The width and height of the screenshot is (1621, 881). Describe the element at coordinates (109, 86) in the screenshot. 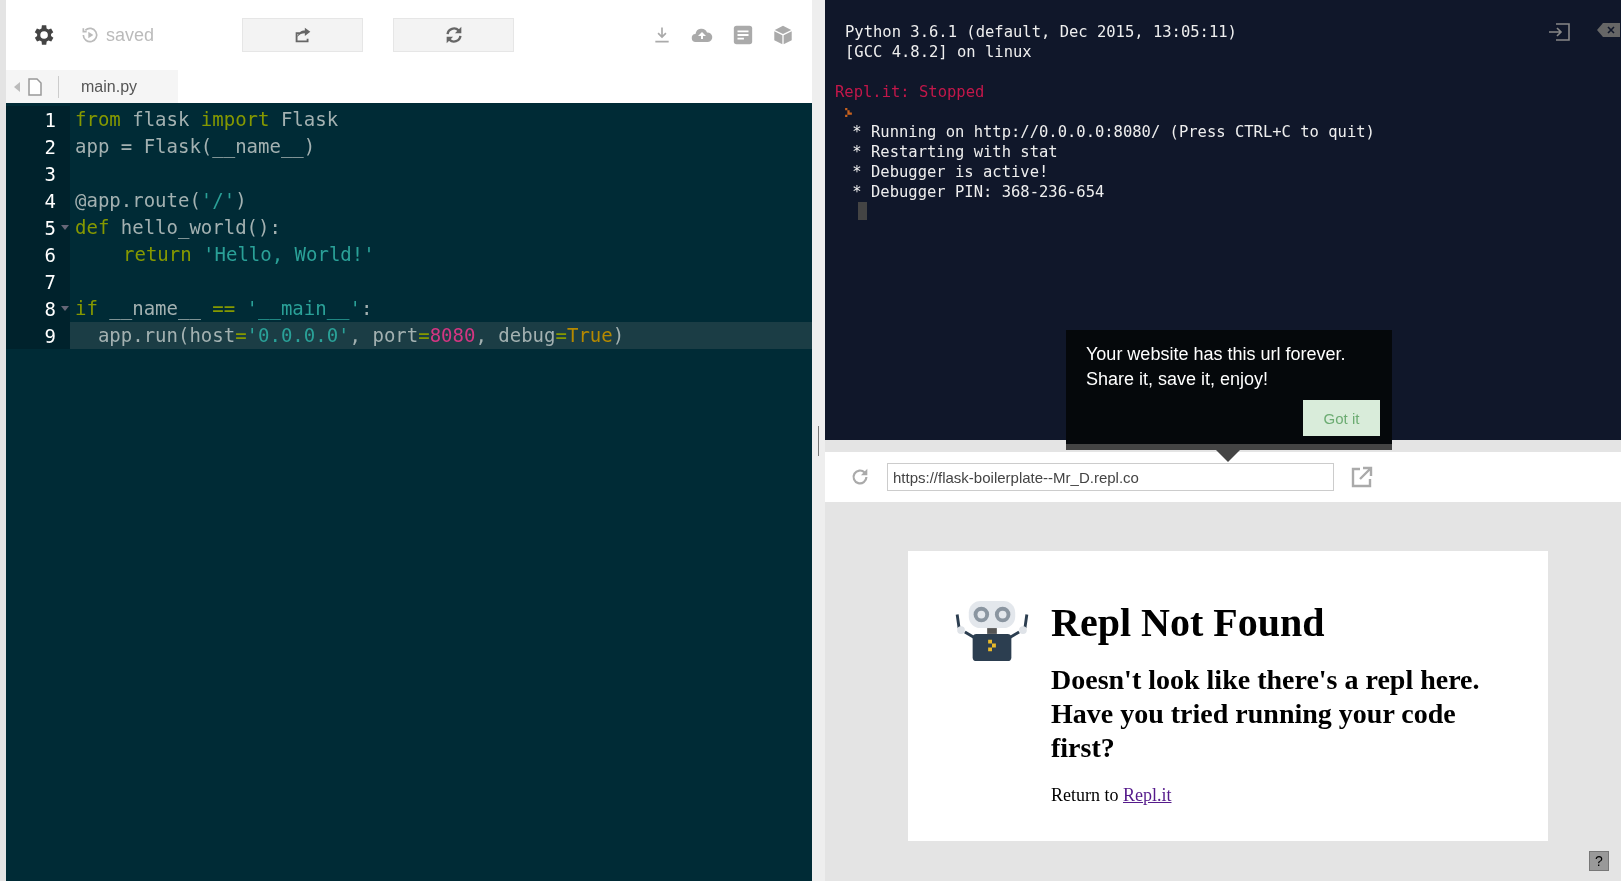

I see `file-tab: main.py` at that location.